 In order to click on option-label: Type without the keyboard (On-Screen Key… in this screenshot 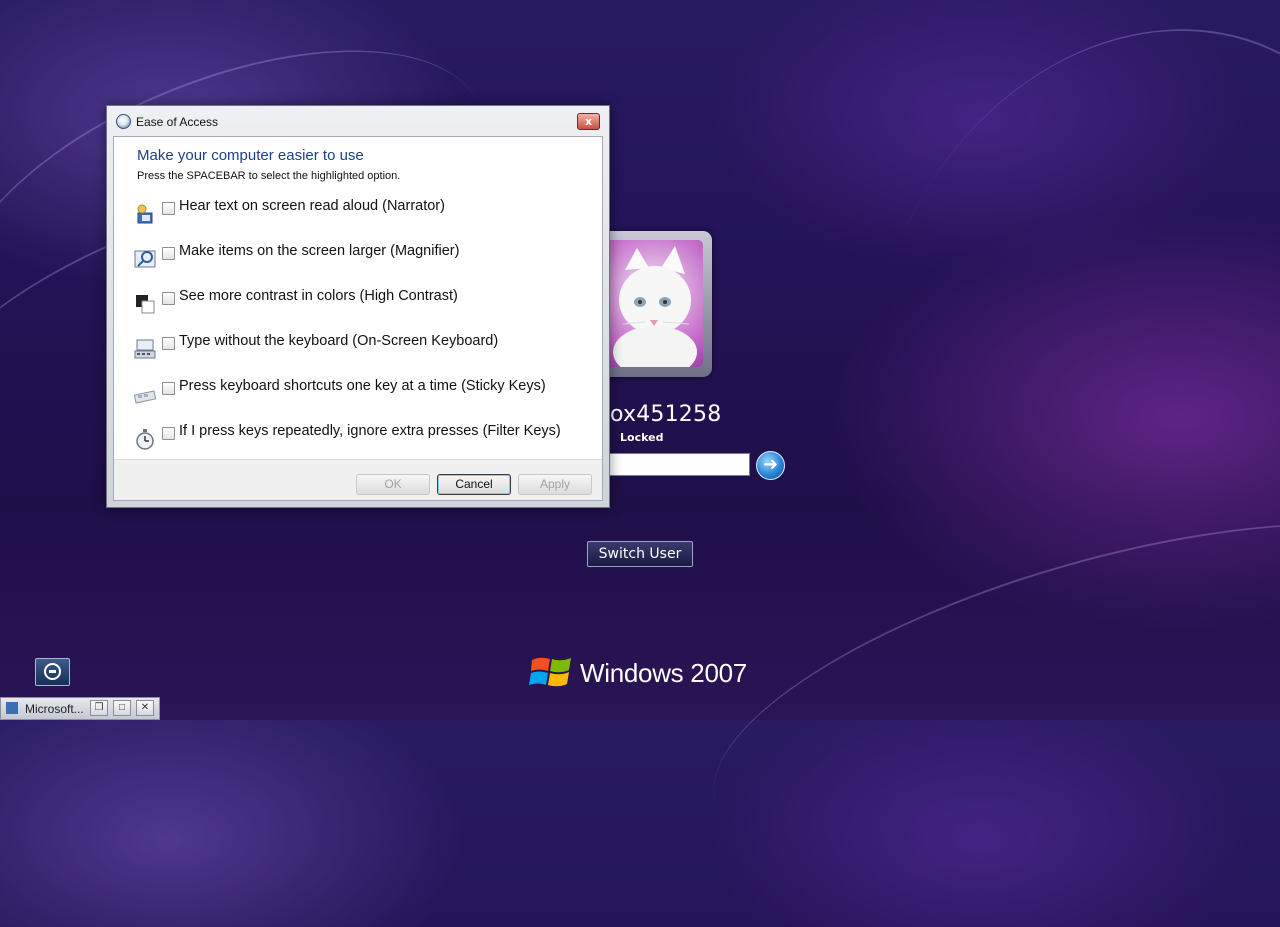, I will do `click(338, 341)`.